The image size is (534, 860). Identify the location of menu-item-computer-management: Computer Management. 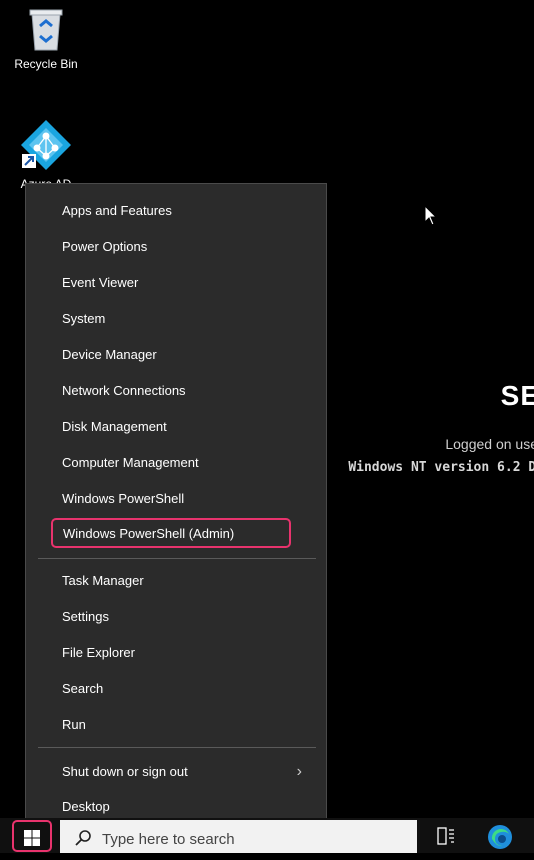
(176, 463).